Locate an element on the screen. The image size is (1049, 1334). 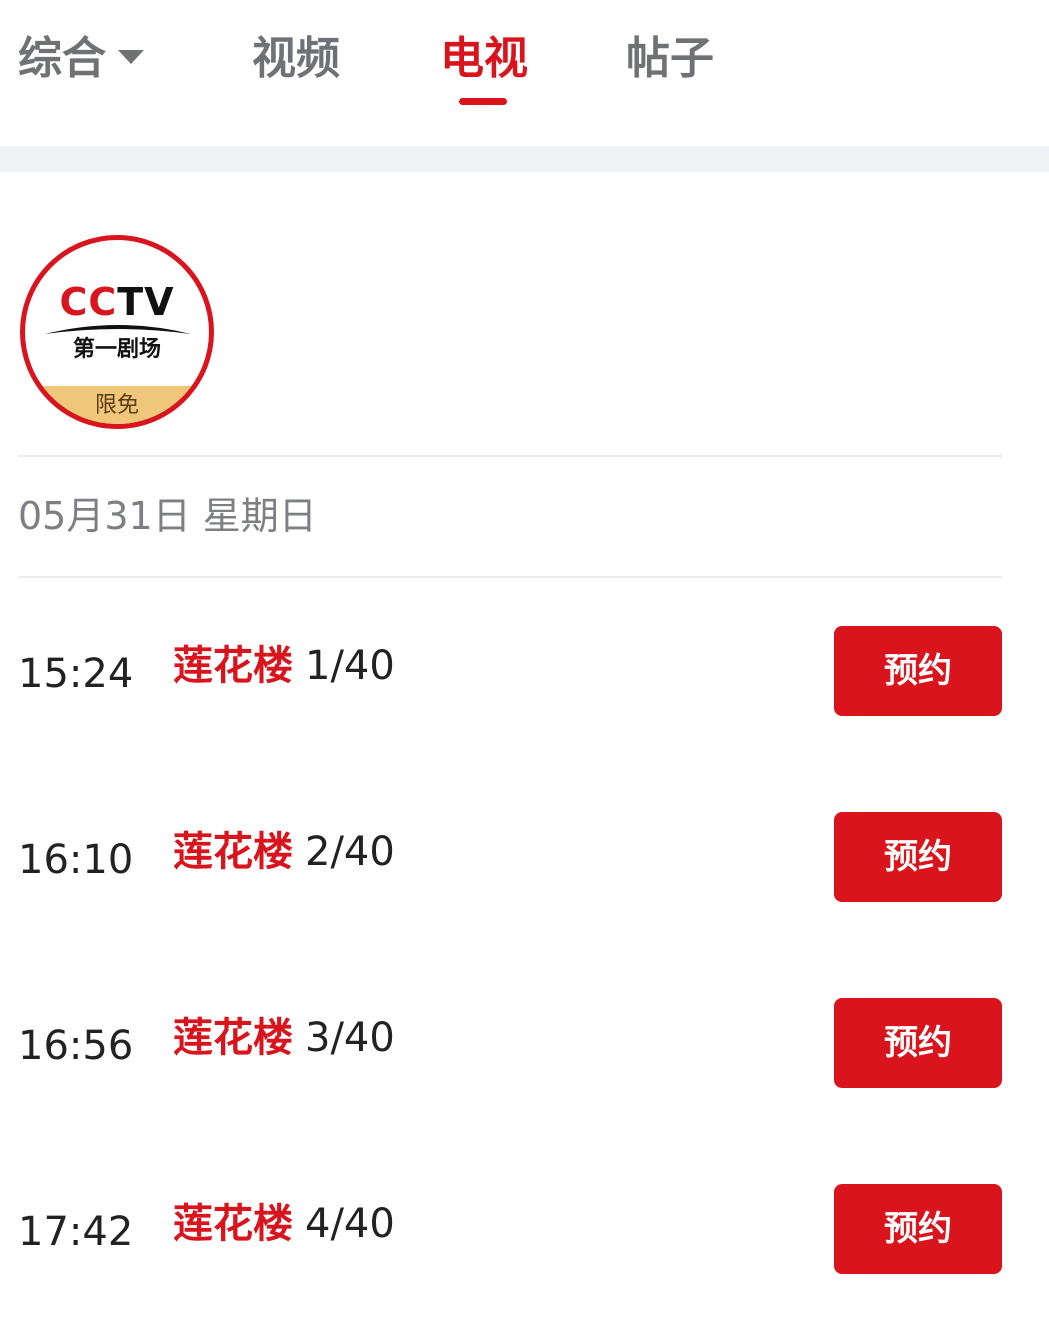
tab-tv: 电视 is located at coordinates (484, 59).